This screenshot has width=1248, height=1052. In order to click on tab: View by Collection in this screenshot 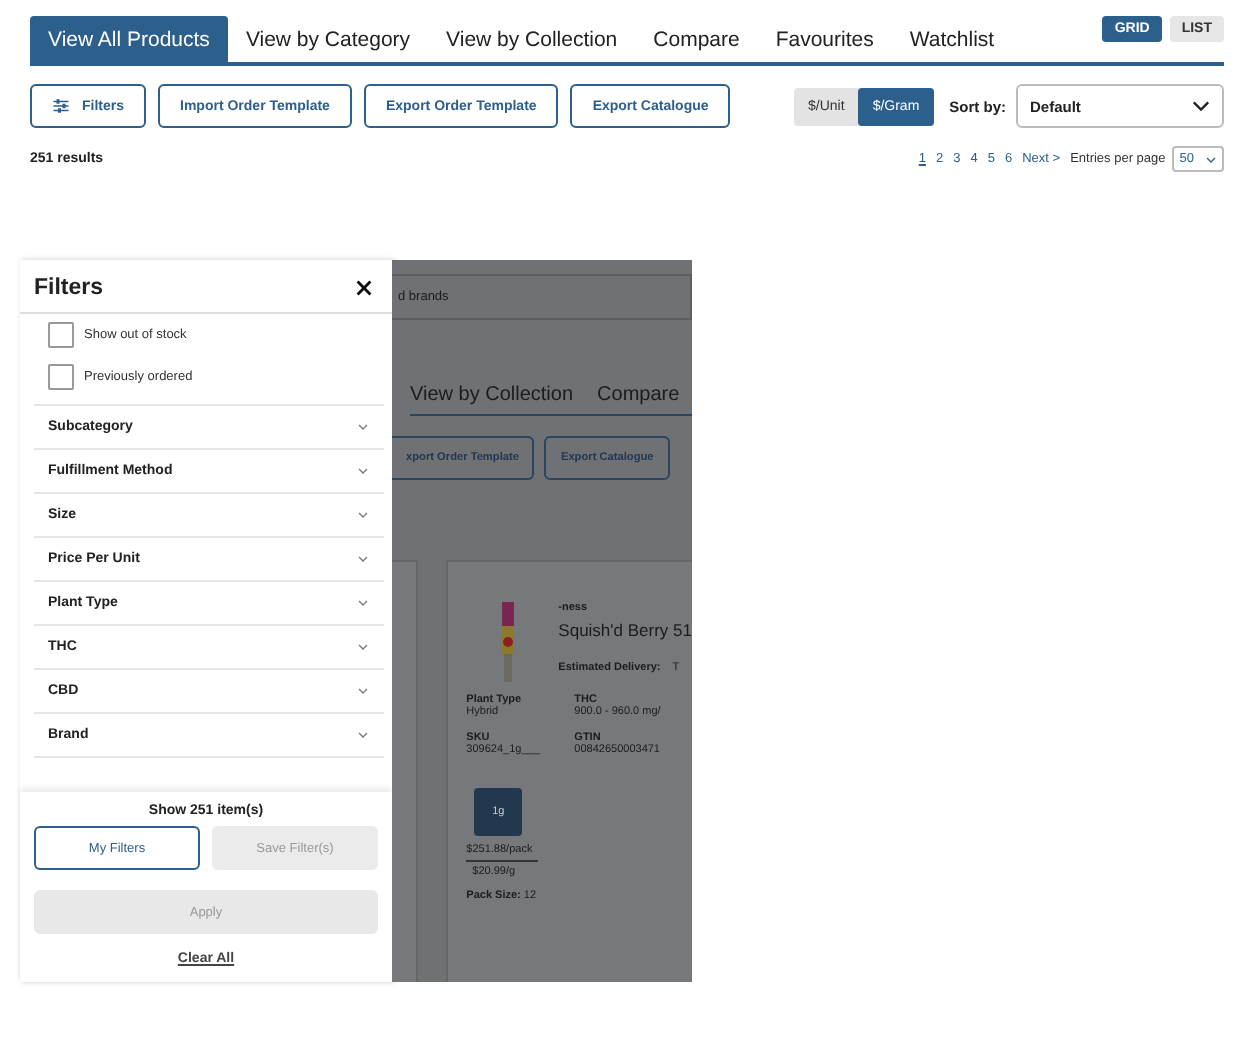, I will do `click(532, 39)`.